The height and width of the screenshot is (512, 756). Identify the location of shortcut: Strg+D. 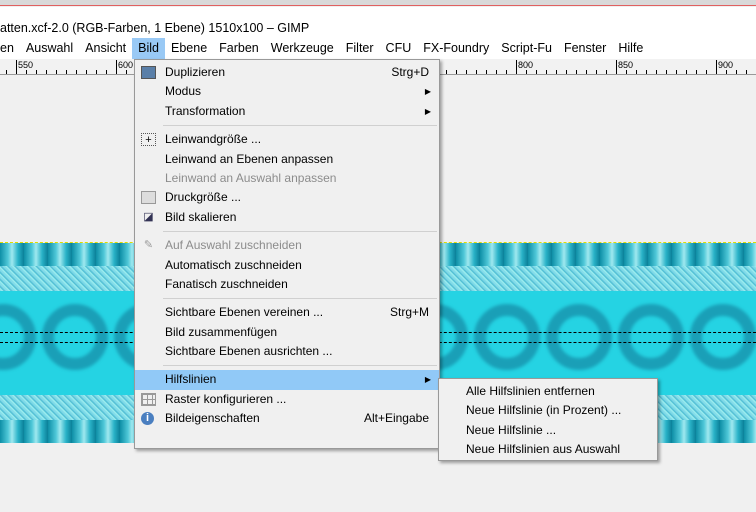
(410, 72).